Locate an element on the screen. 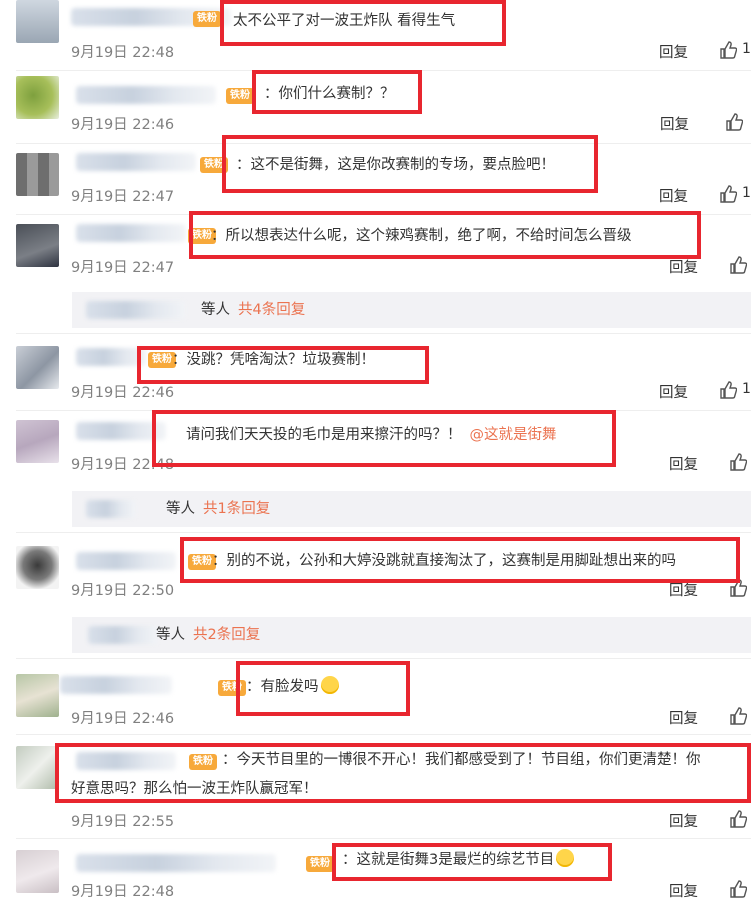 The width and height of the screenshot is (751, 906). comment-text: 太不公平了对一波王炸队 看得生气 is located at coordinates (344, 21).